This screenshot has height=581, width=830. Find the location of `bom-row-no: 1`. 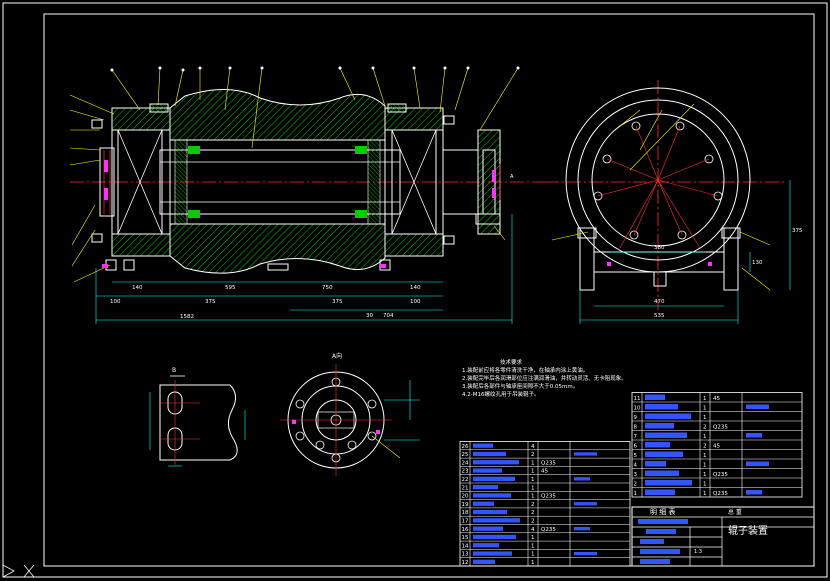

bom-row-no: 1 is located at coordinates (636, 494).